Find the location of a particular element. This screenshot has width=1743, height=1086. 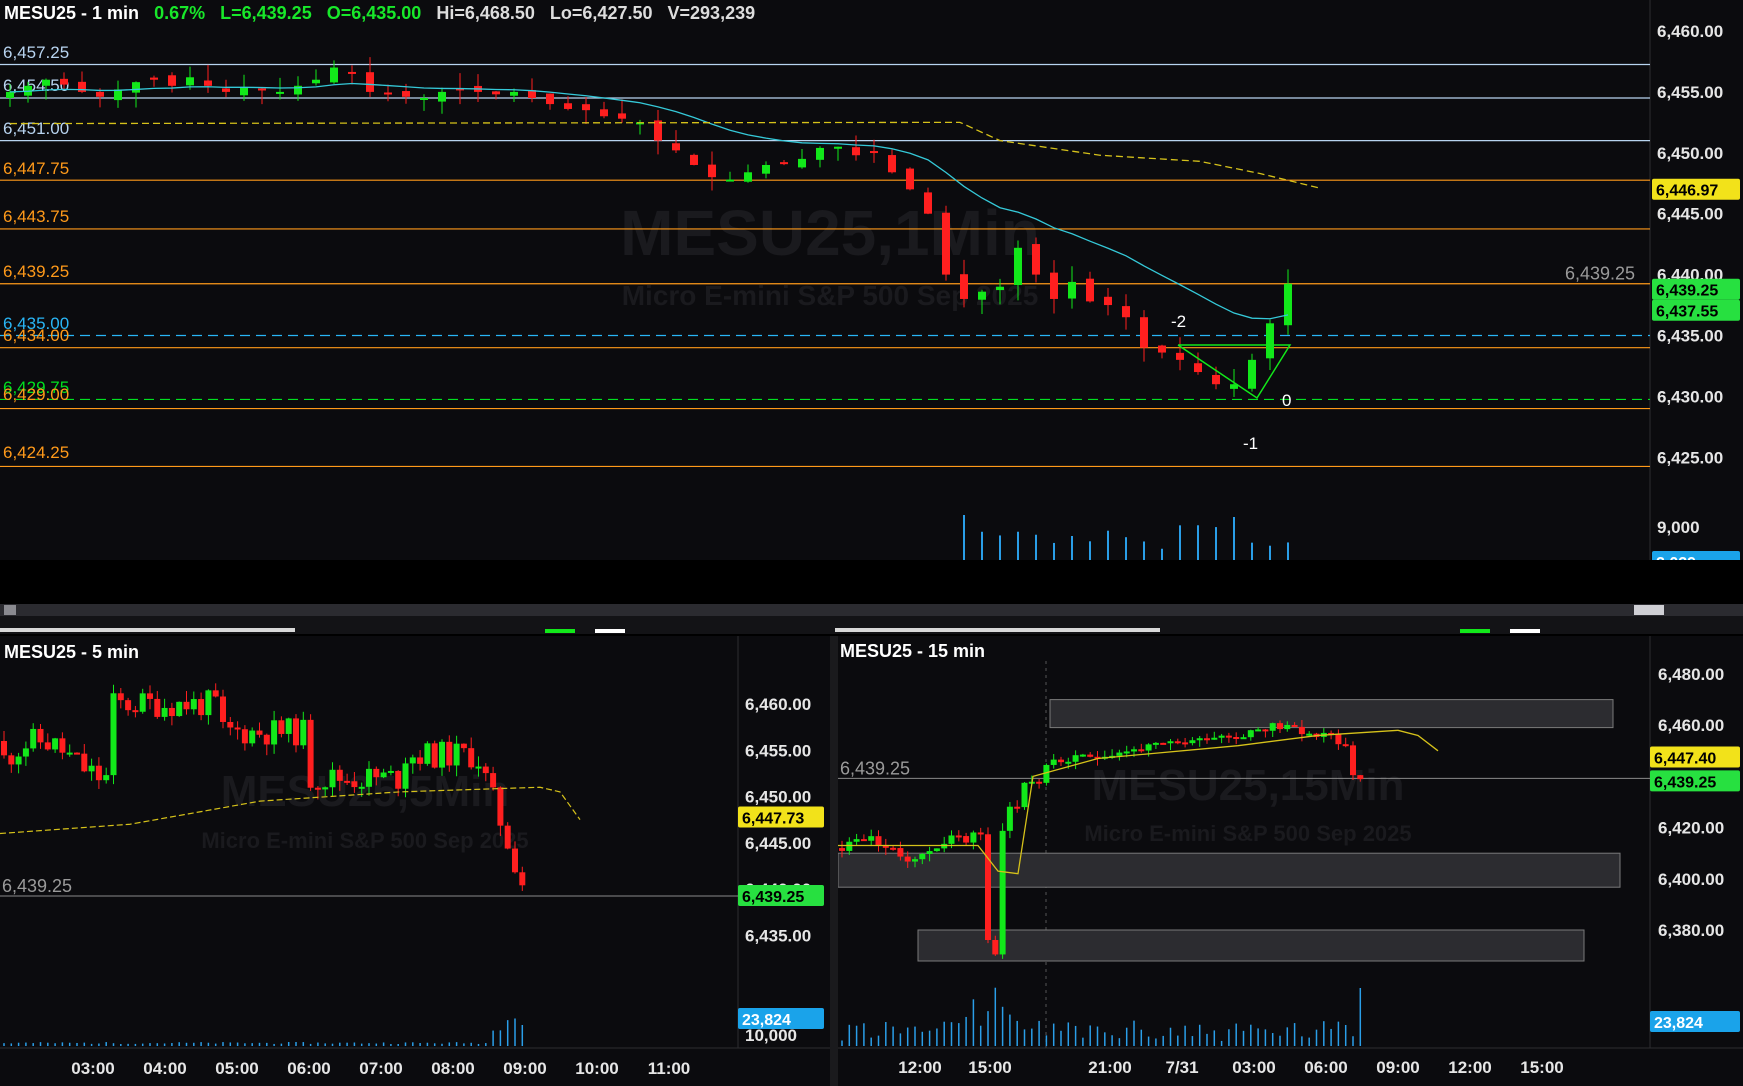

bl-time-tick: 08:00 is located at coordinates (452, 1068).